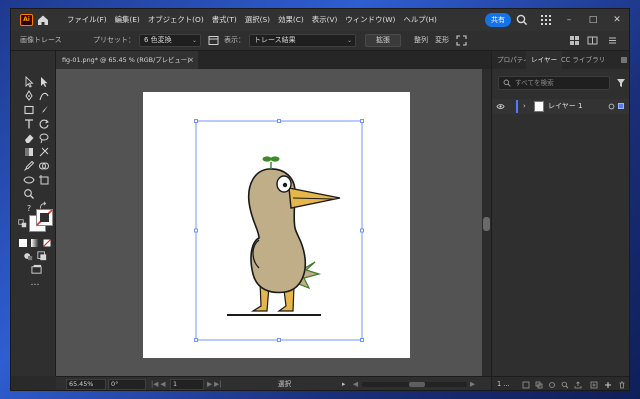 This screenshot has height=399, width=640. I want to click on home-icon, so click(43, 20).